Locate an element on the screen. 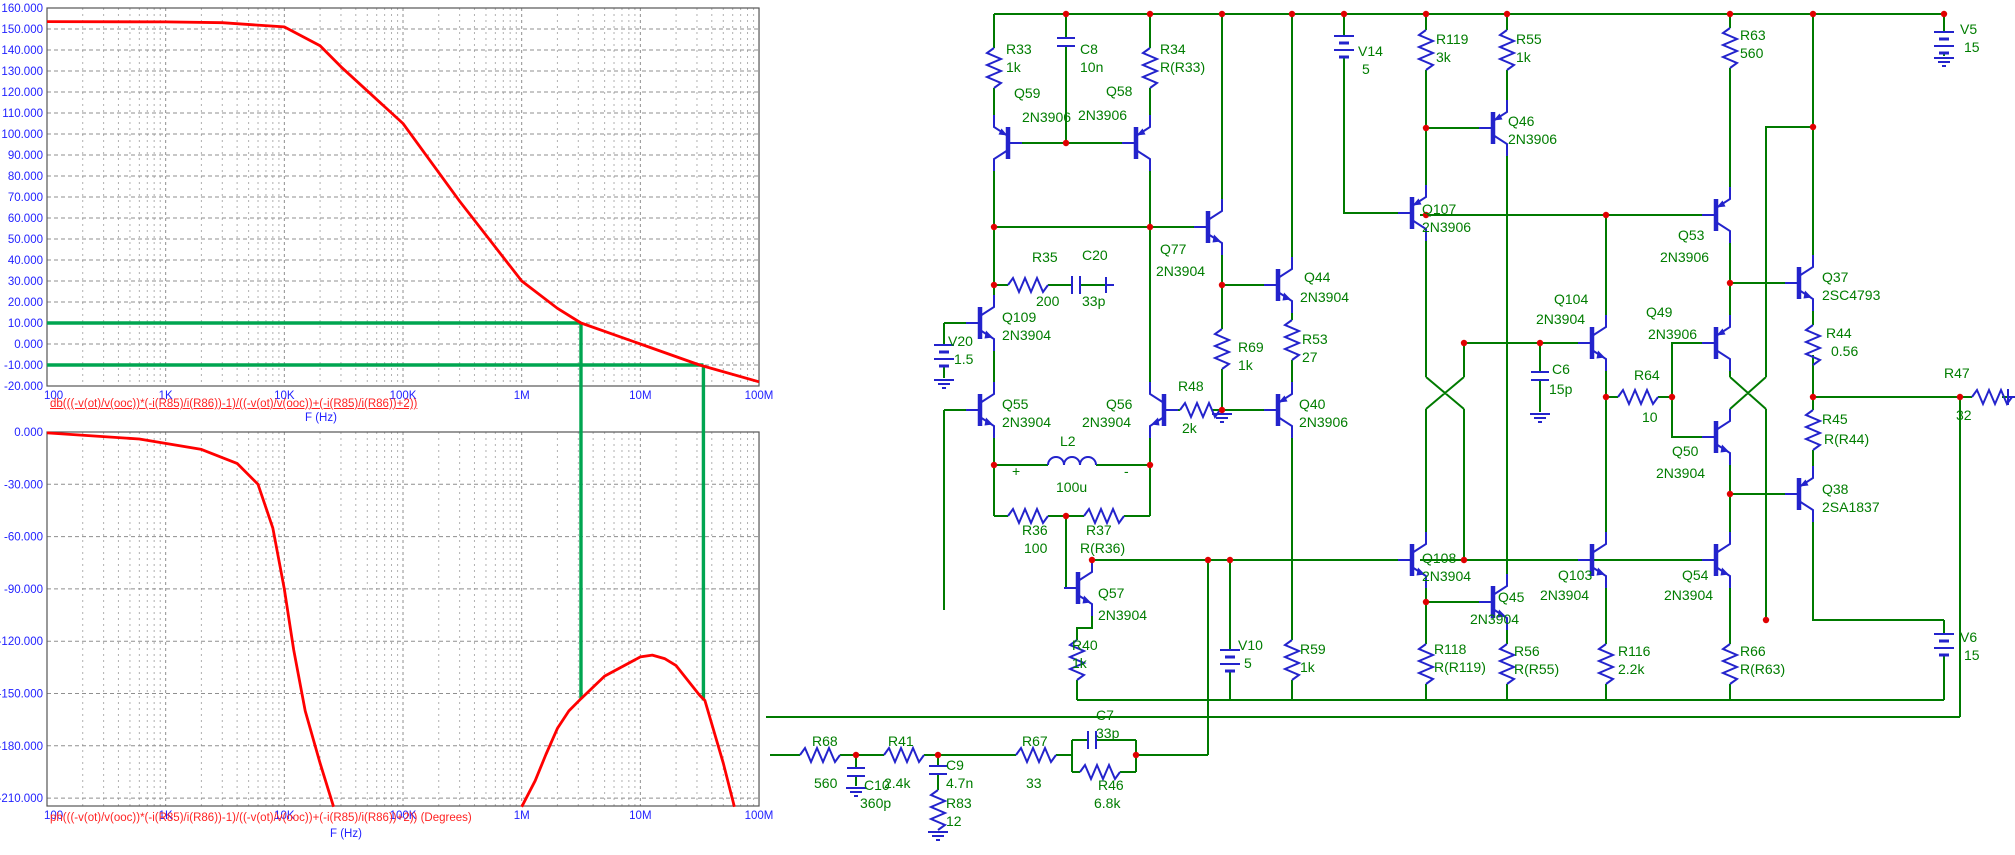 Image resolution: width=2015 pixels, height=855 pixels. resistor-R64 is located at coordinates (1638, 397).